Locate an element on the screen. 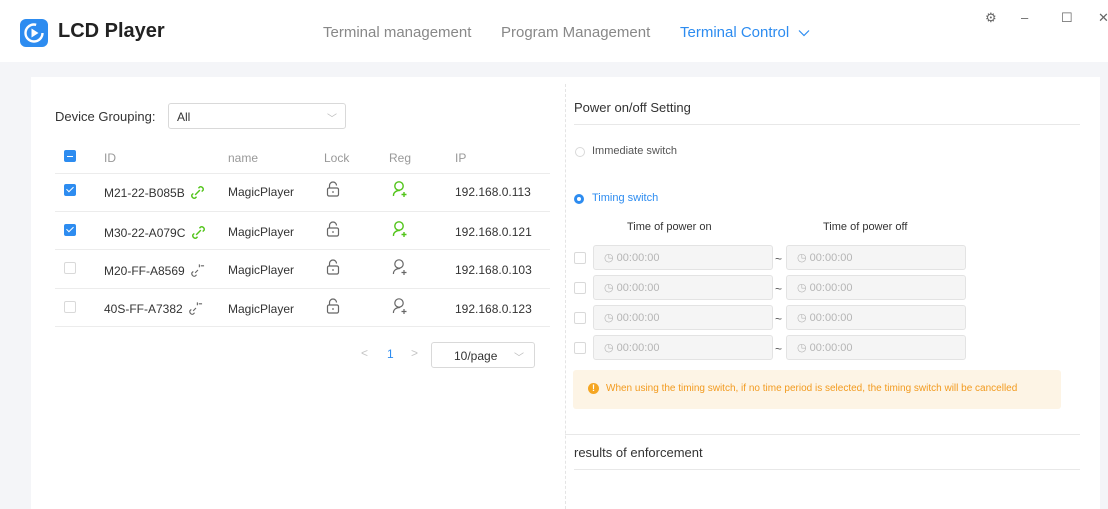 This screenshot has width=1108, height=509. device-id: 40S-FF-A7382 is located at coordinates (153, 308).